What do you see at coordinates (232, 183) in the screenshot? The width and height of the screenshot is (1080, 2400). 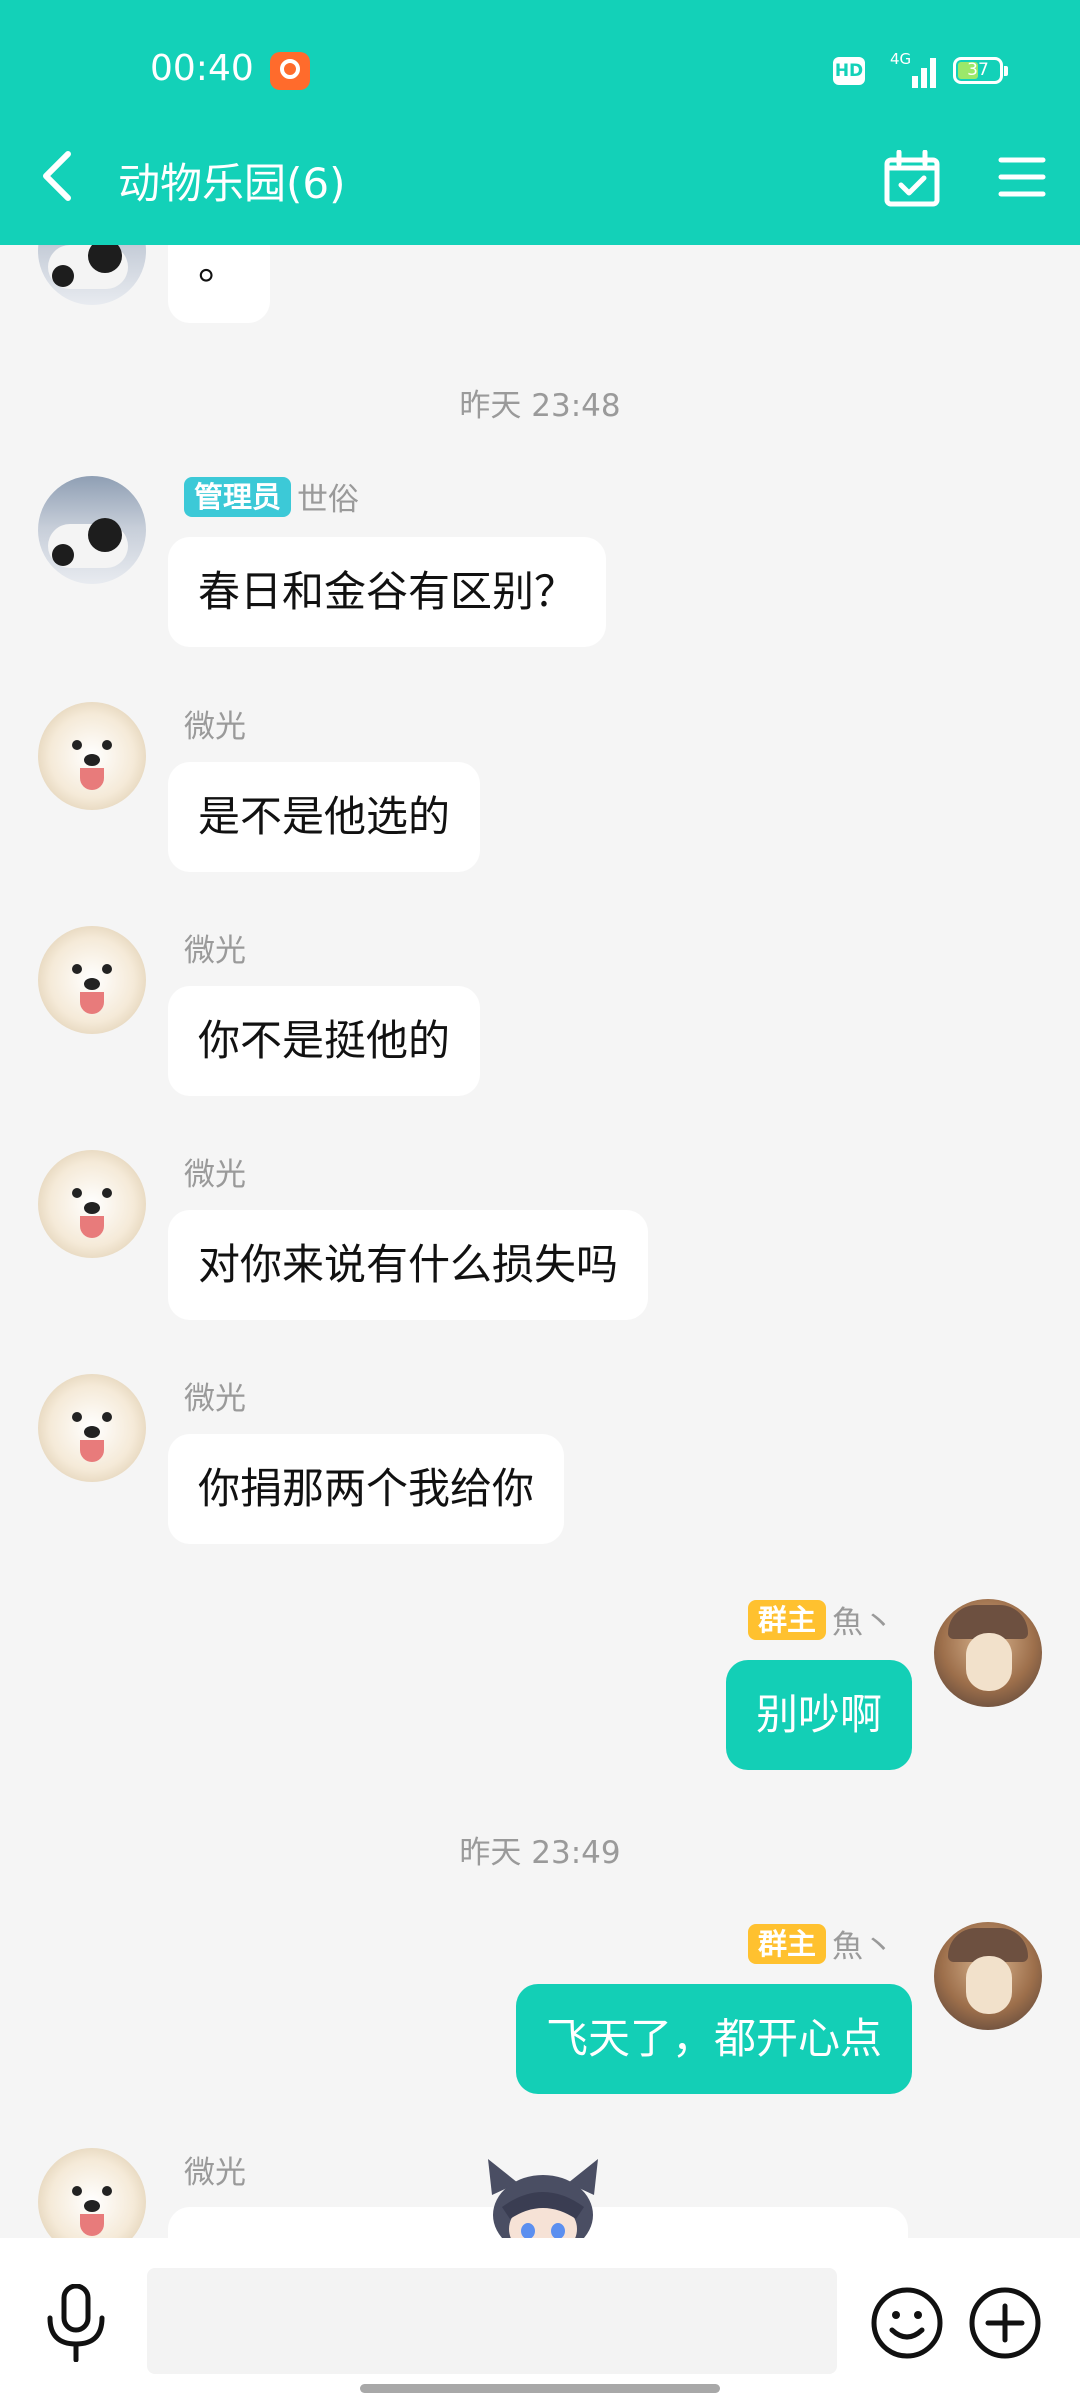 I see `chat-title: 动物乐园(6)` at bounding box center [232, 183].